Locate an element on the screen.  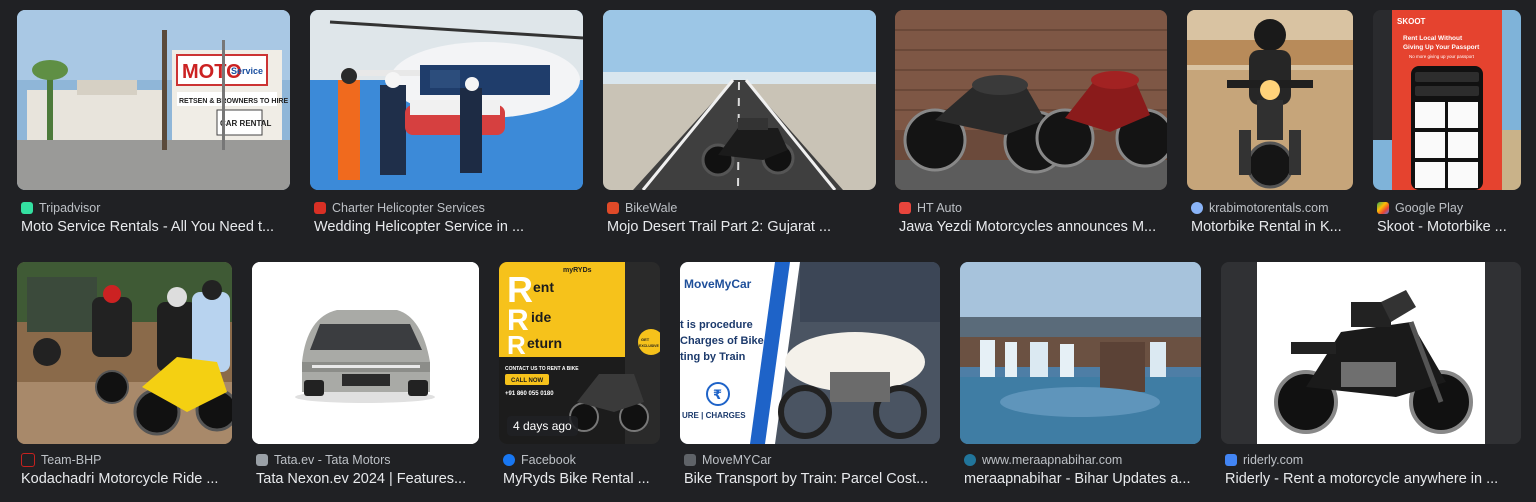
result-source: MoveMYCar is located at coordinates (727, 460).